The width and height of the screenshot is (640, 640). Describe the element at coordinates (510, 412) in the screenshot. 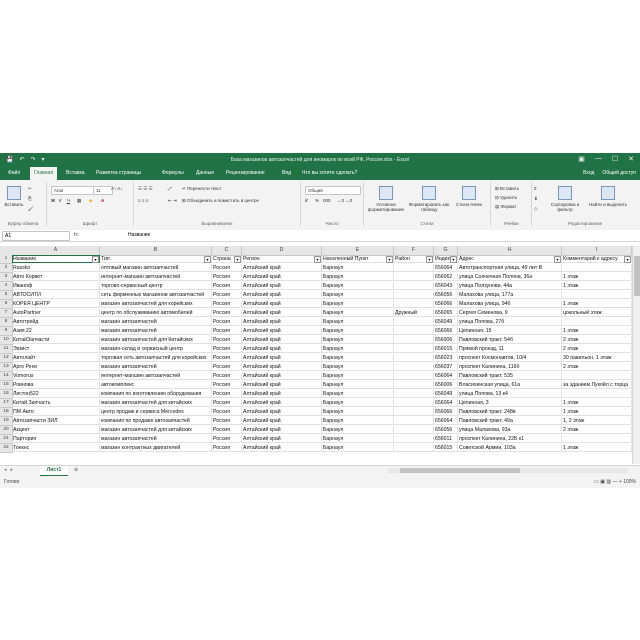

I see `table-cell: Павловский тракт, 248в` at that location.